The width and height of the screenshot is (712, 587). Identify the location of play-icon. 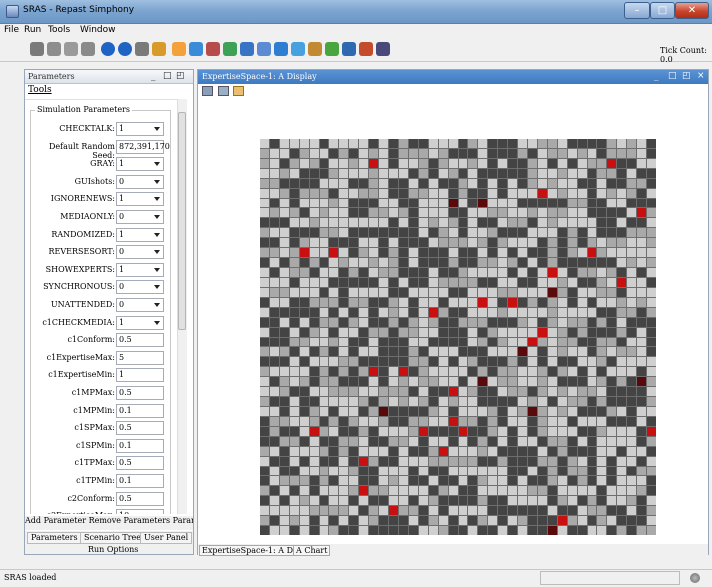
(108, 49).